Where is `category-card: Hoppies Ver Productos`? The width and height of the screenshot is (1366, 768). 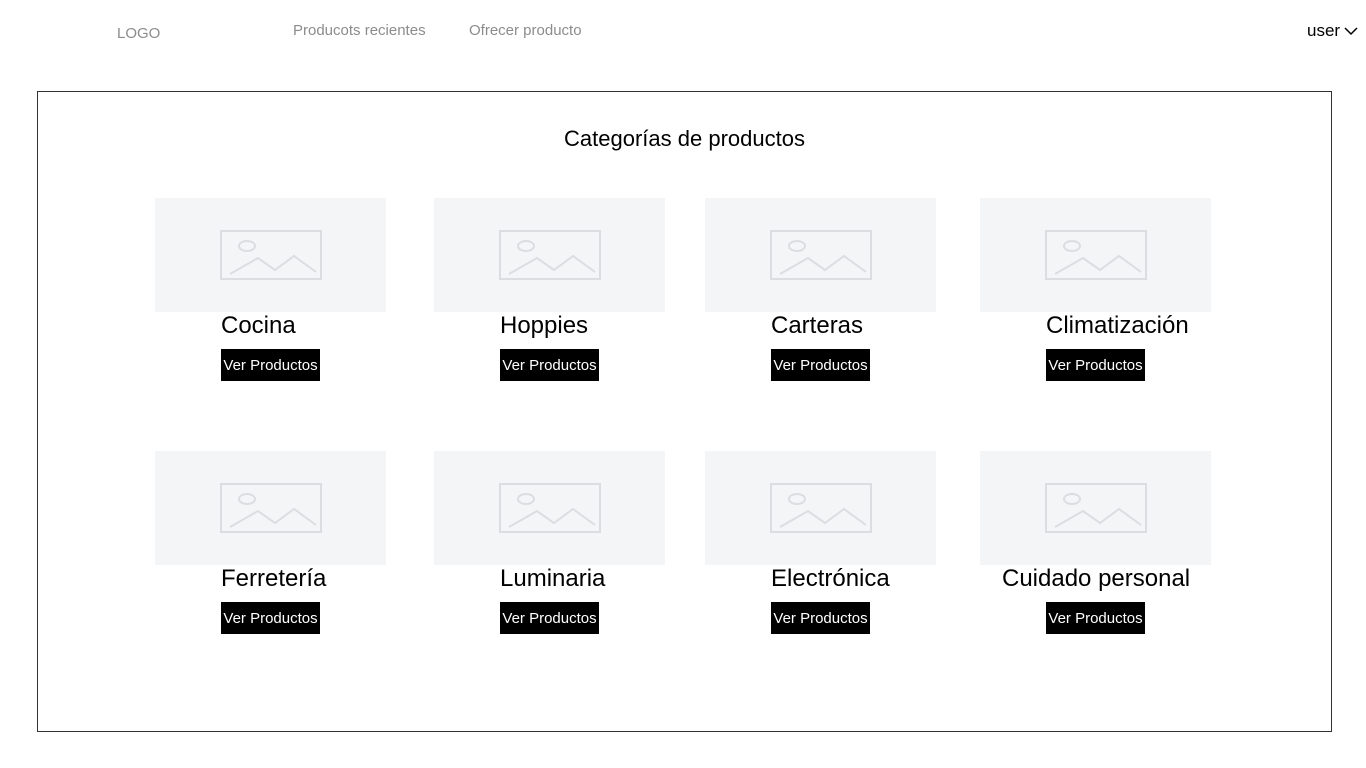 category-card: Hoppies Ver Productos is located at coordinates (549, 289).